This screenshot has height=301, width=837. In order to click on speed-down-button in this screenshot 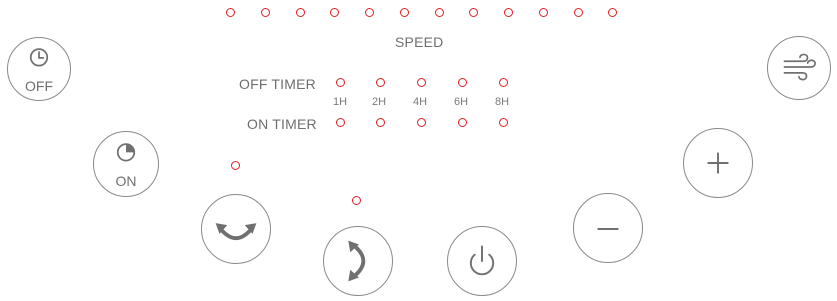, I will do `click(608, 228)`.